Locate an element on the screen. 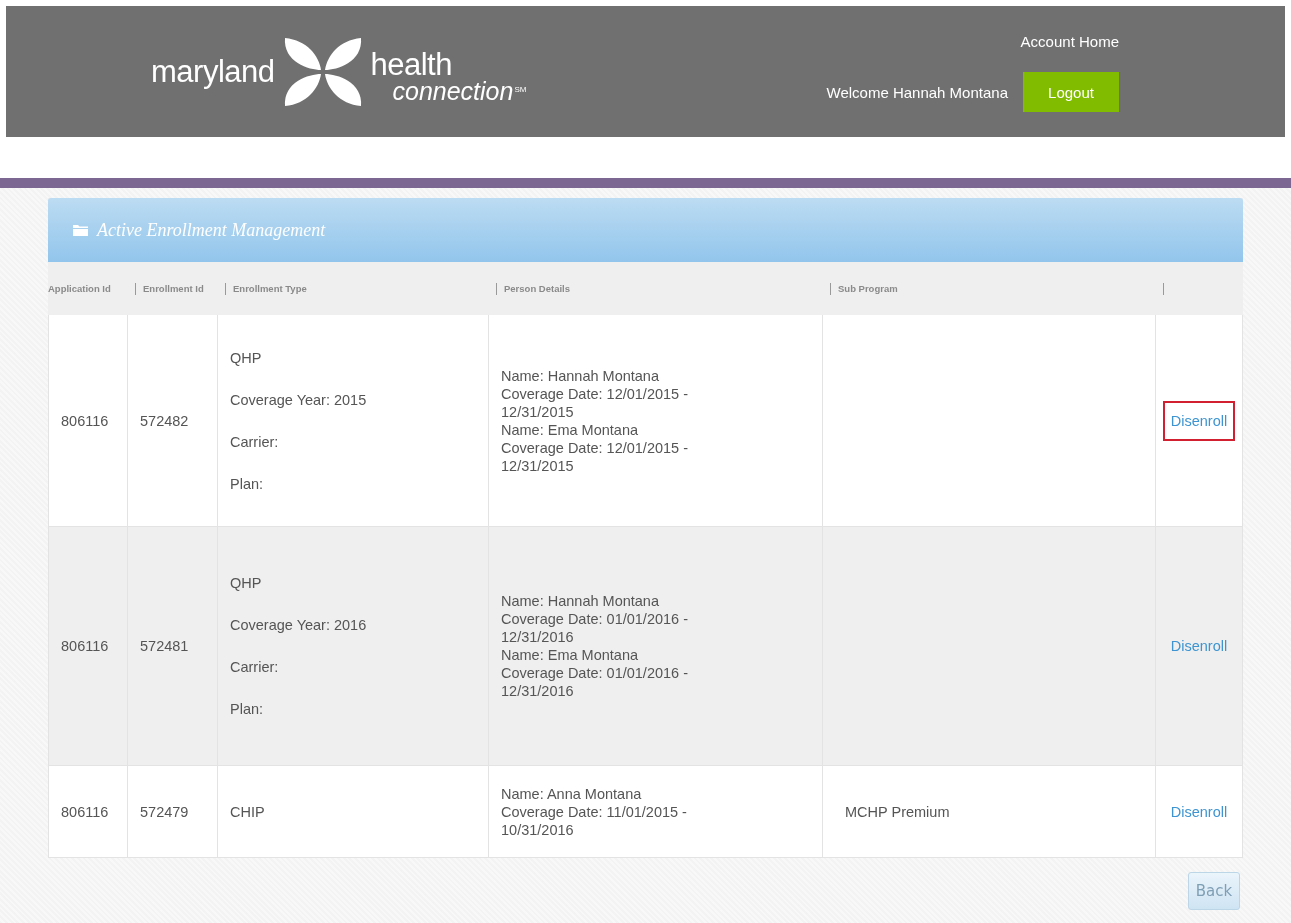 The image size is (1291, 923). person-detail-line: Name: Anna Montana is located at coordinates (572, 793).